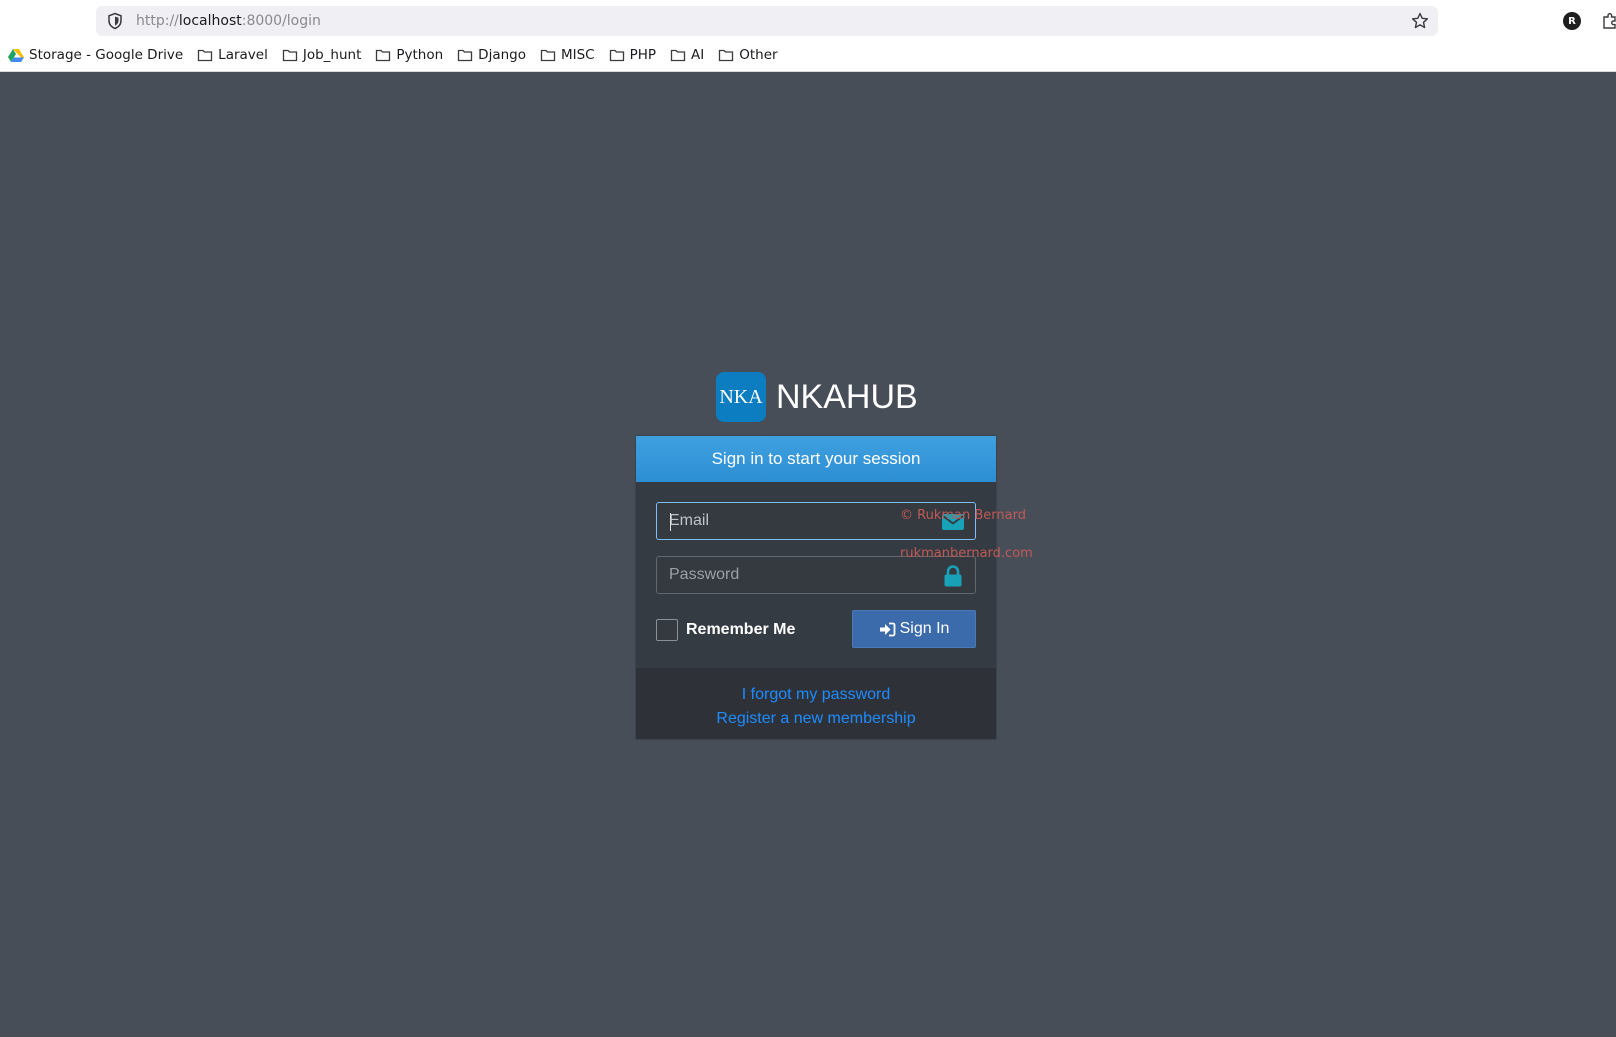 The image size is (1616, 1037). What do you see at coordinates (1608, 21) in the screenshot?
I see `extensions-icon` at bounding box center [1608, 21].